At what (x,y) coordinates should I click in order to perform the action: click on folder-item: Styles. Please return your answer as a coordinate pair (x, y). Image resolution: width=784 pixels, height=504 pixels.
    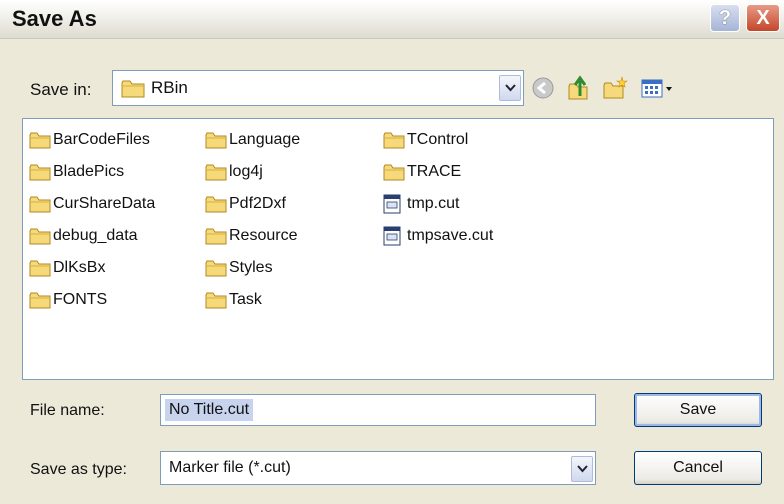
    Looking at the image, I should click on (239, 268).